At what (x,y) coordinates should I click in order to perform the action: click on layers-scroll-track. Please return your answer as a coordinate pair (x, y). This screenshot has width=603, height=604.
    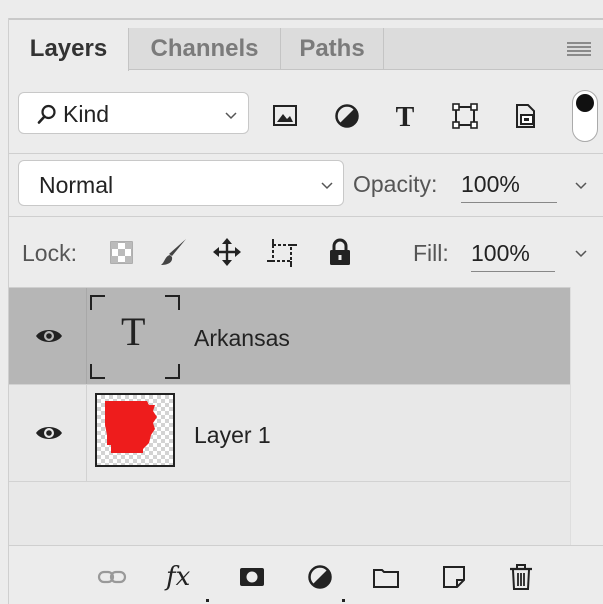
    Looking at the image, I should click on (586, 416).